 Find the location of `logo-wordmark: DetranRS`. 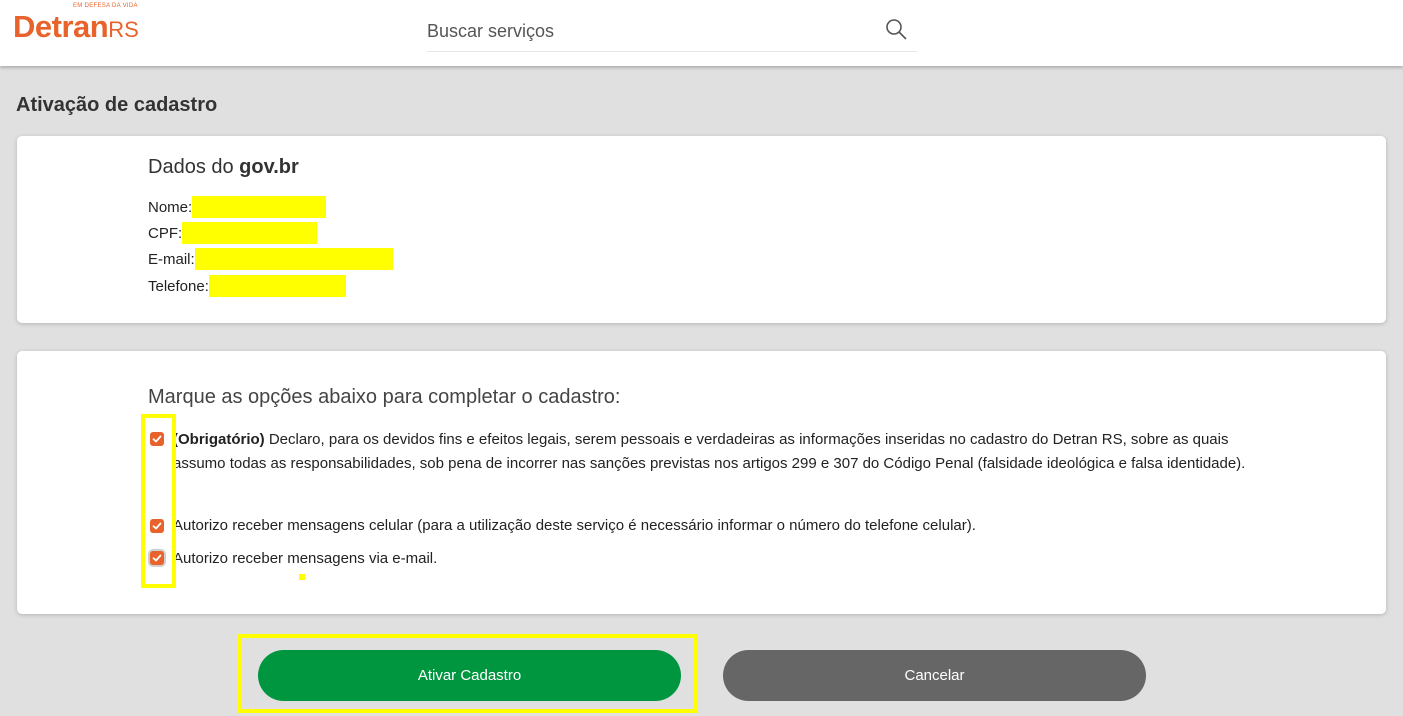

logo-wordmark: DetranRS is located at coordinates (76, 30).